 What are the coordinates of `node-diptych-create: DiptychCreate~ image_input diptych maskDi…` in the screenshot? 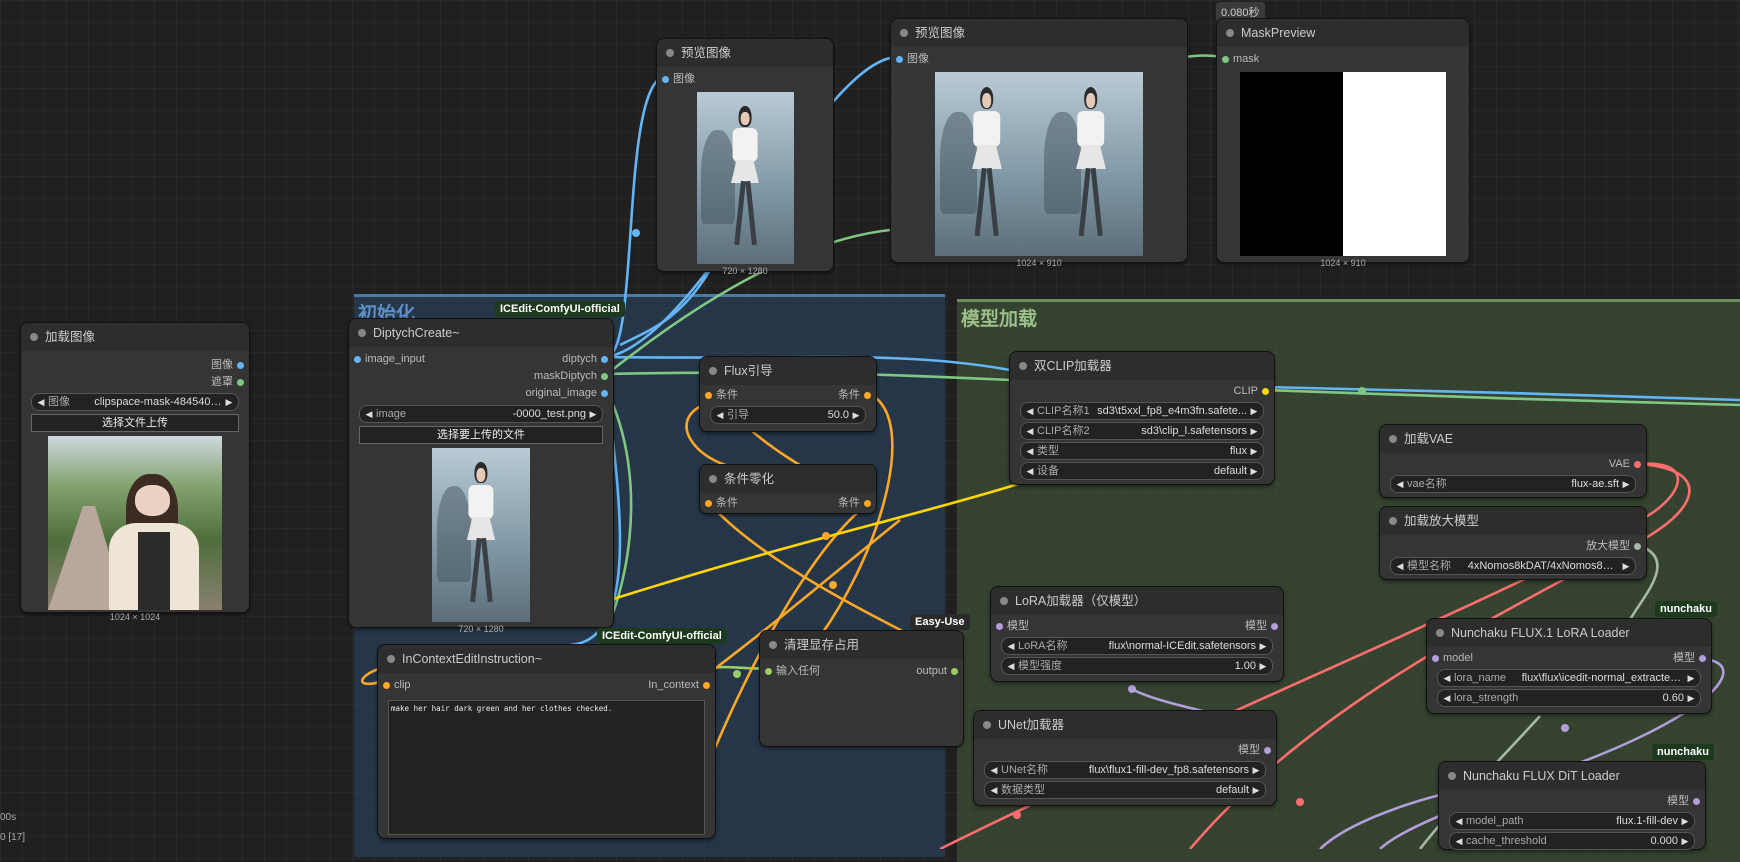 It's located at (481, 476).